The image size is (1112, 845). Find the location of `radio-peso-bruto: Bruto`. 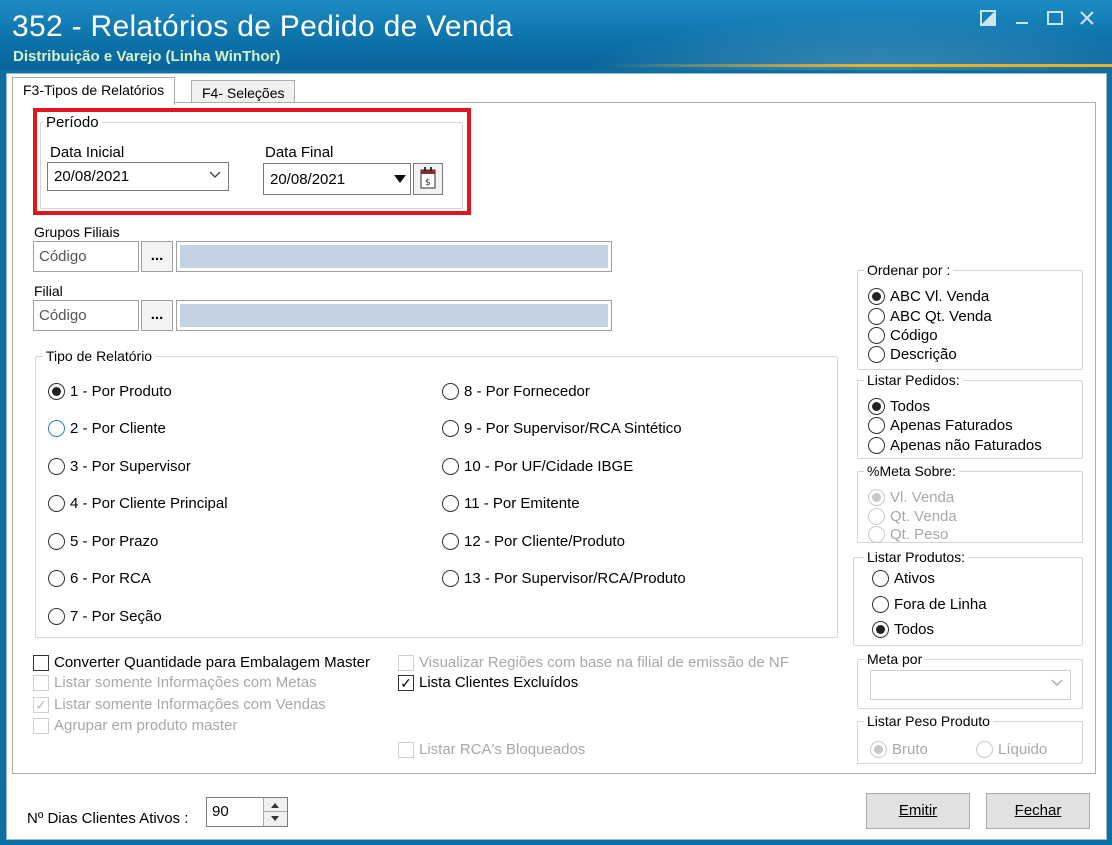

radio-peso-bruto: Bruto is located at coordinates (899, 749).